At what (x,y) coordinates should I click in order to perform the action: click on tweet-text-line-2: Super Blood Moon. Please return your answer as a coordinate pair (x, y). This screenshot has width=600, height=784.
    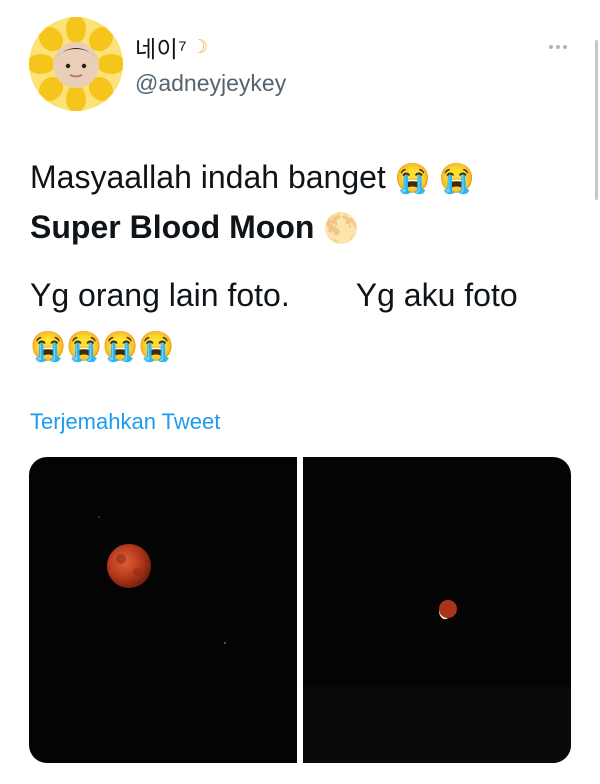
    Looking at the image, I should click on (172, 227).